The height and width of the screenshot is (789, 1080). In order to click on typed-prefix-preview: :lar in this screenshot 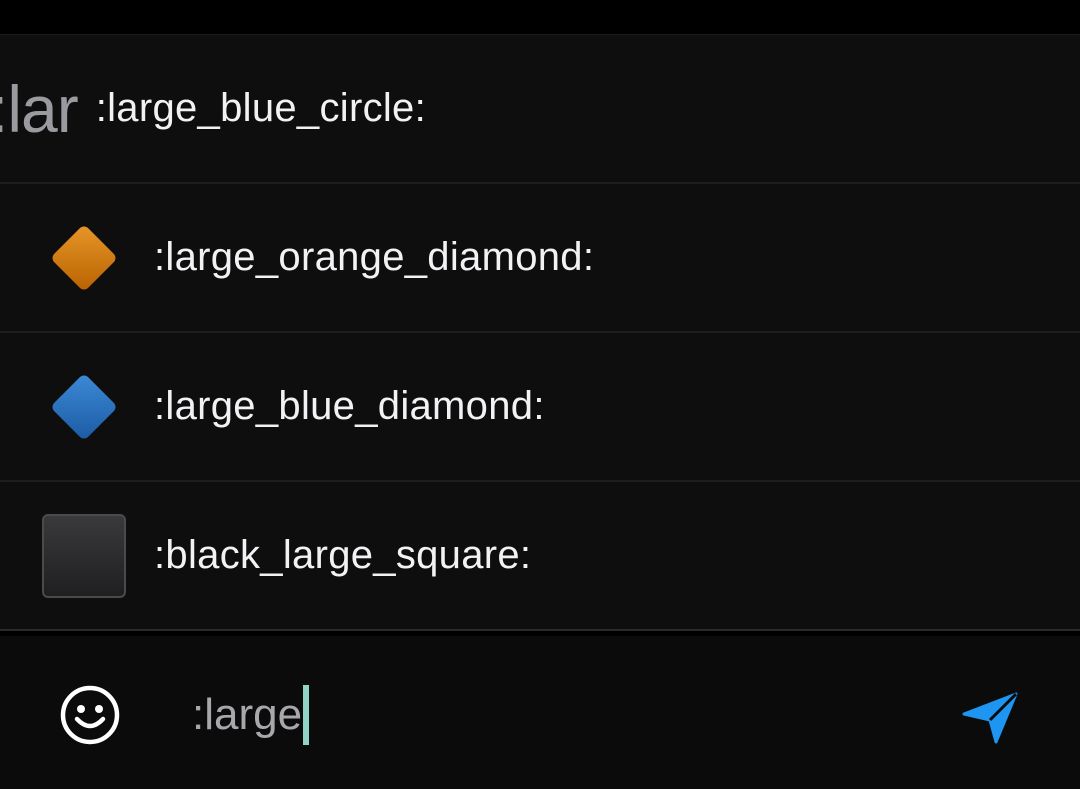, I will do `click(39, 108)`.